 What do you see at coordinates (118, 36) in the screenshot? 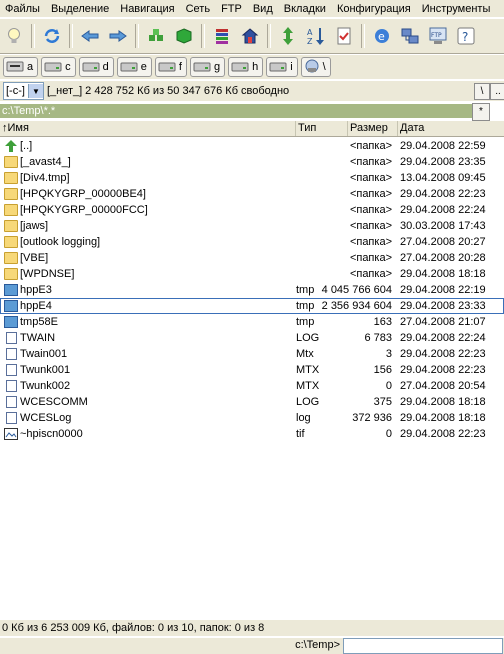
I see `forward-icon` at bounding box center [118, 36].